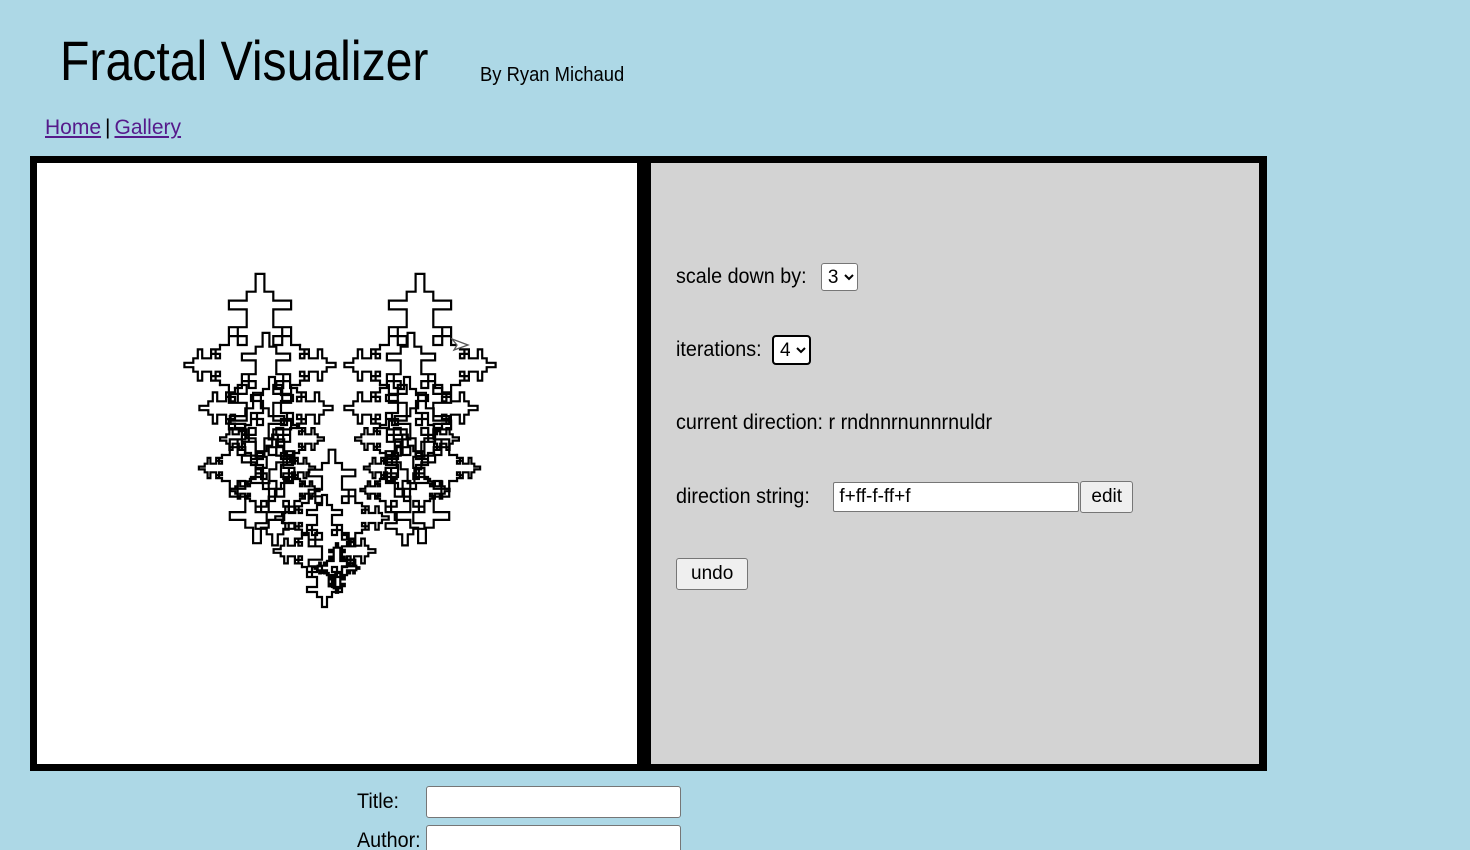  Describe the element at coordinates (553, 802) in the screenshot. I see `title-input` at that location.